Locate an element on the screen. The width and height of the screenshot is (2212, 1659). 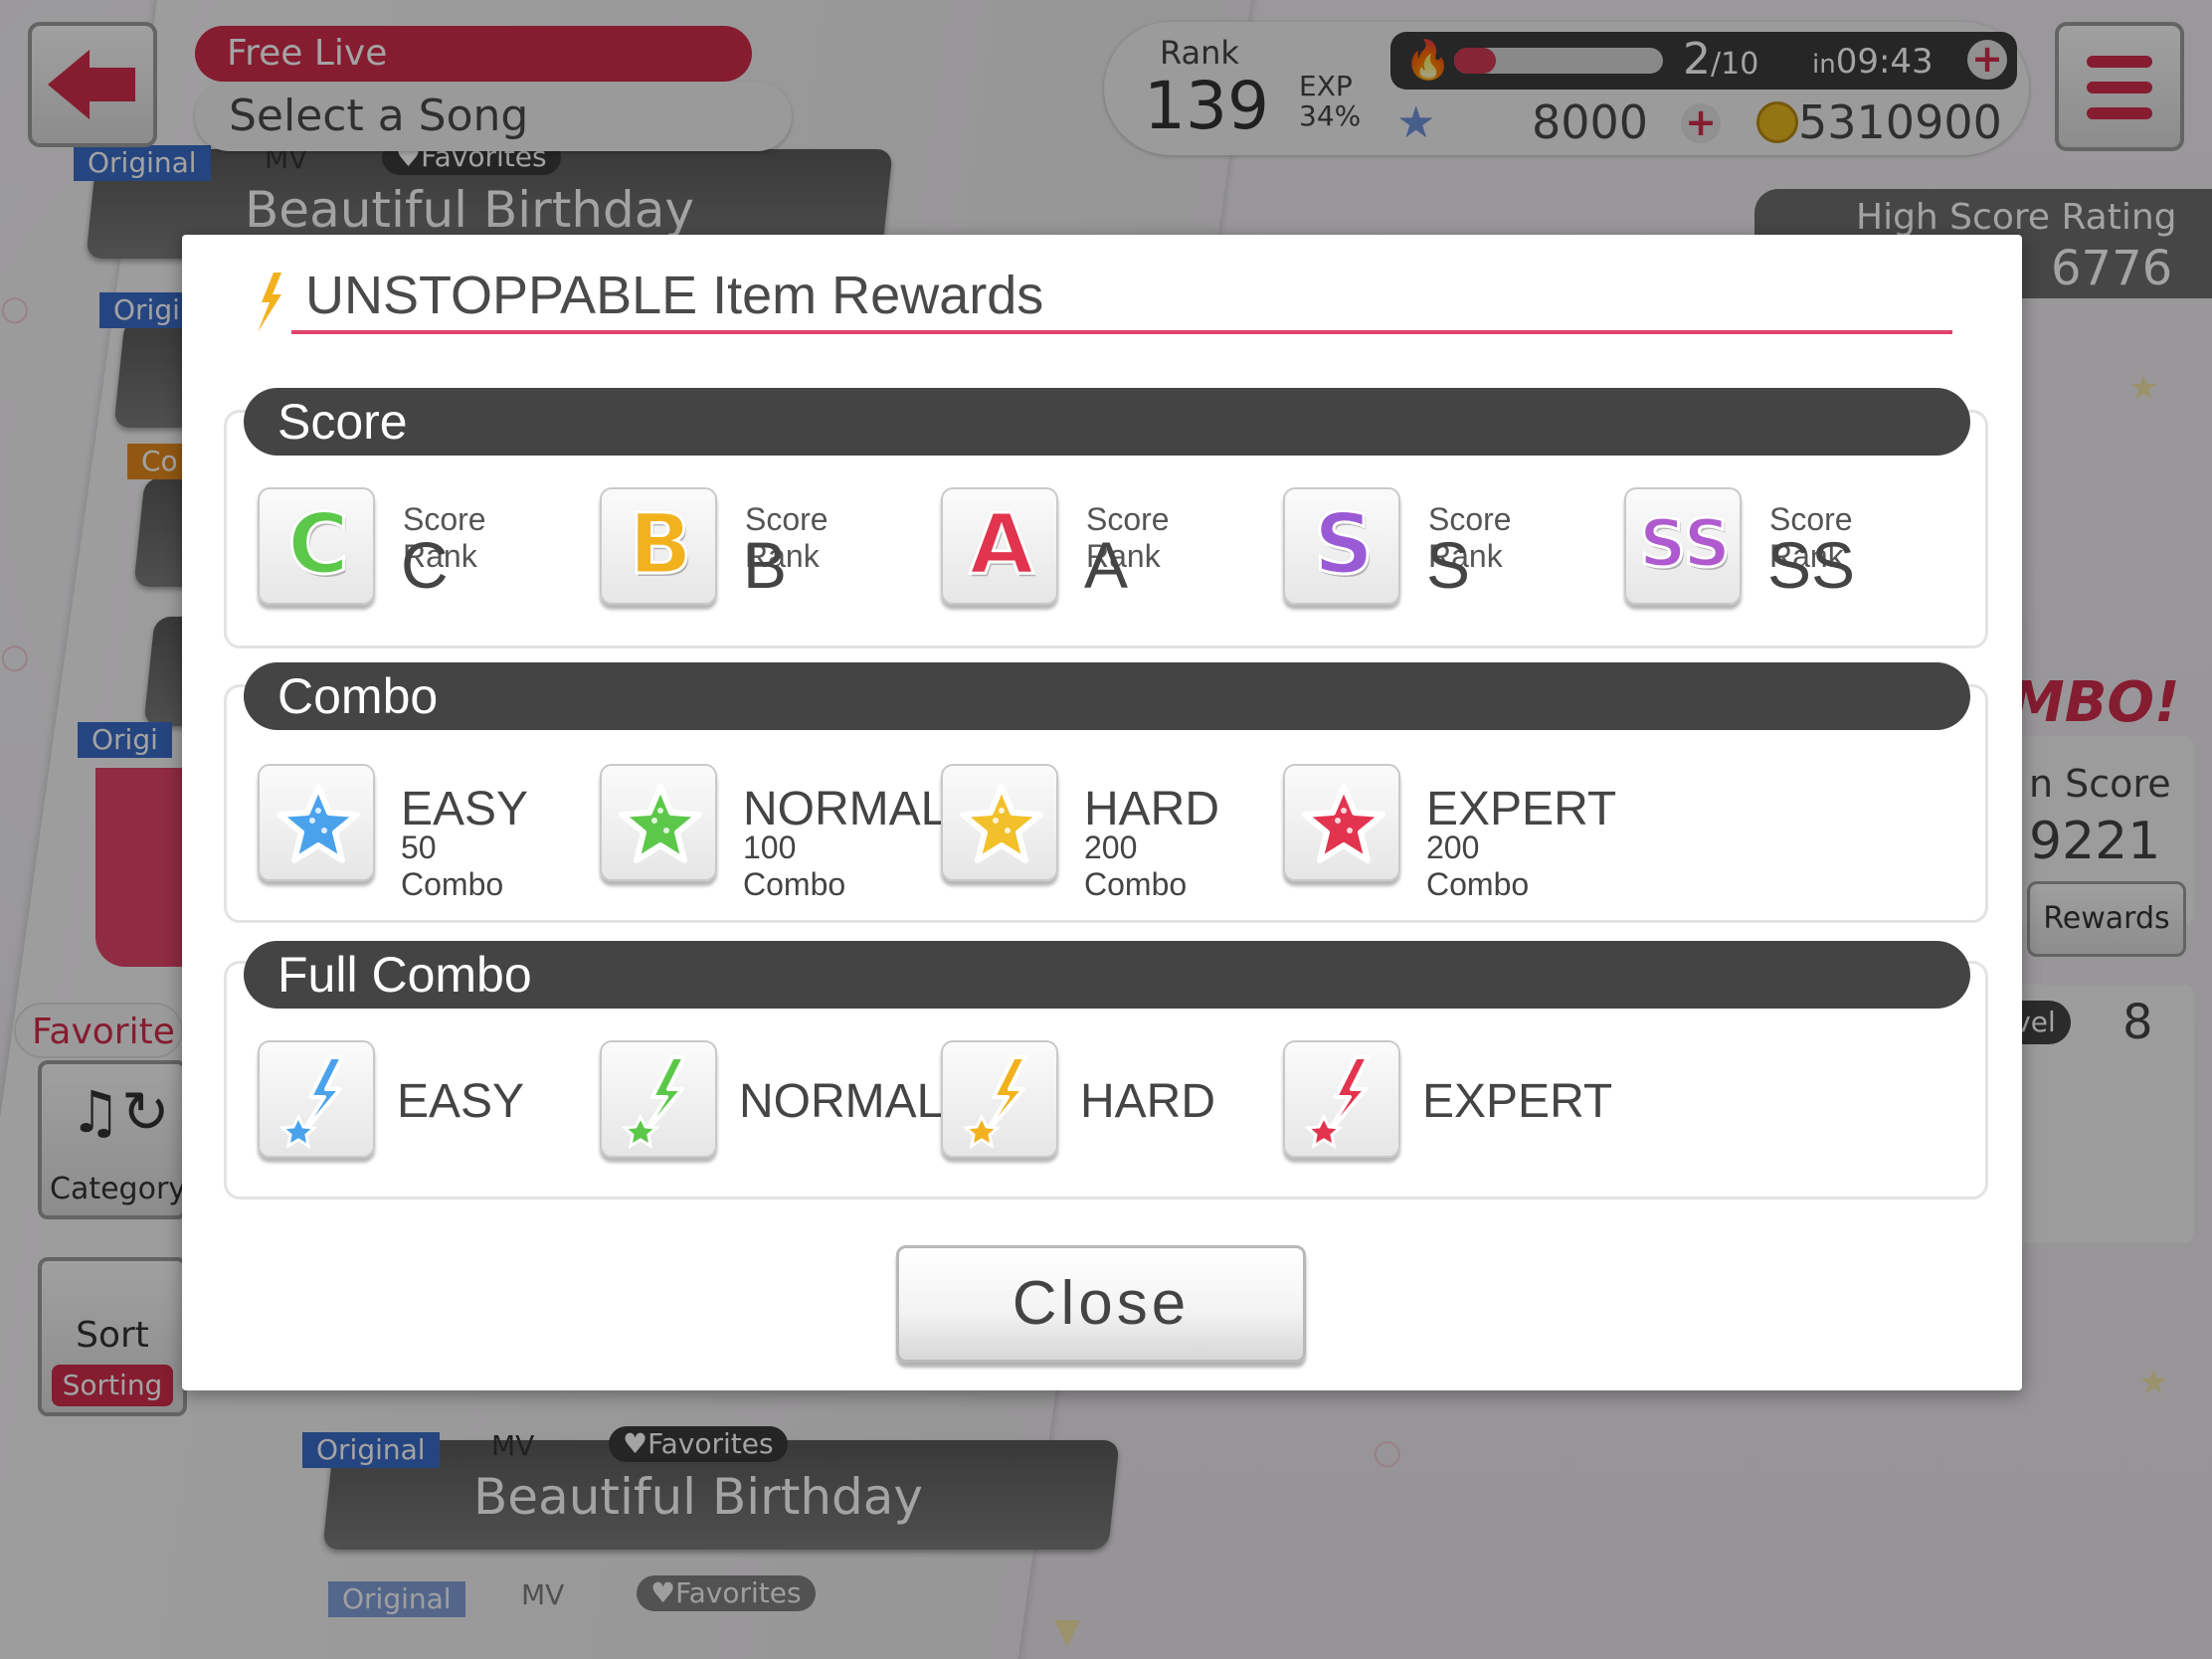
full-combo-difficulty: NORMAL is located at coordinates (841, 1101).